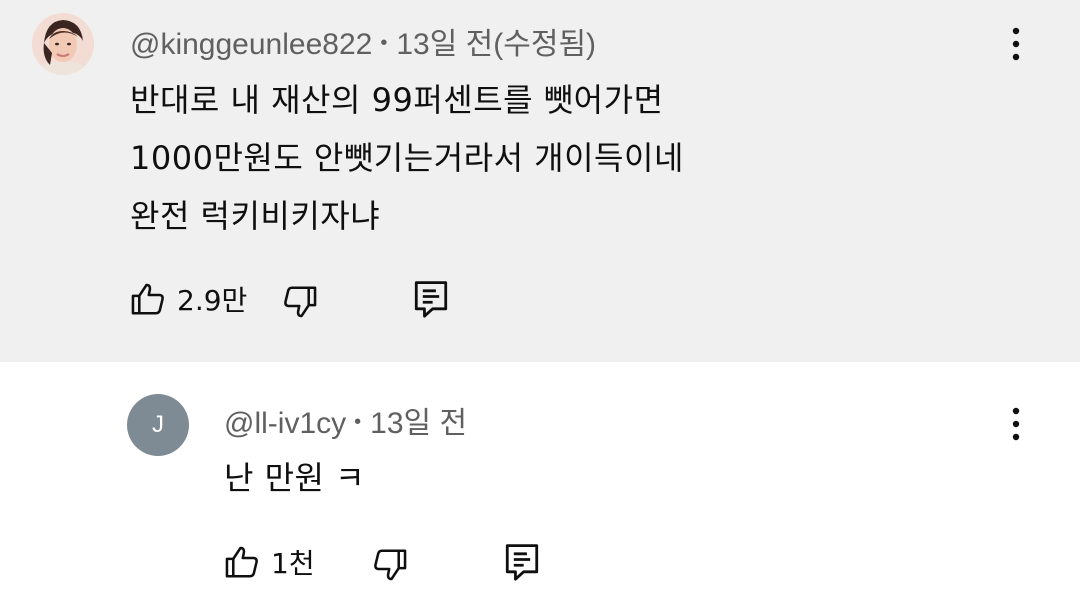 Image resolution: width=1080 pixels, height=606 pixels. Describe the element at coordinates (212, 300) in the screenshot. I see `like-count: 2.9만` at that location.